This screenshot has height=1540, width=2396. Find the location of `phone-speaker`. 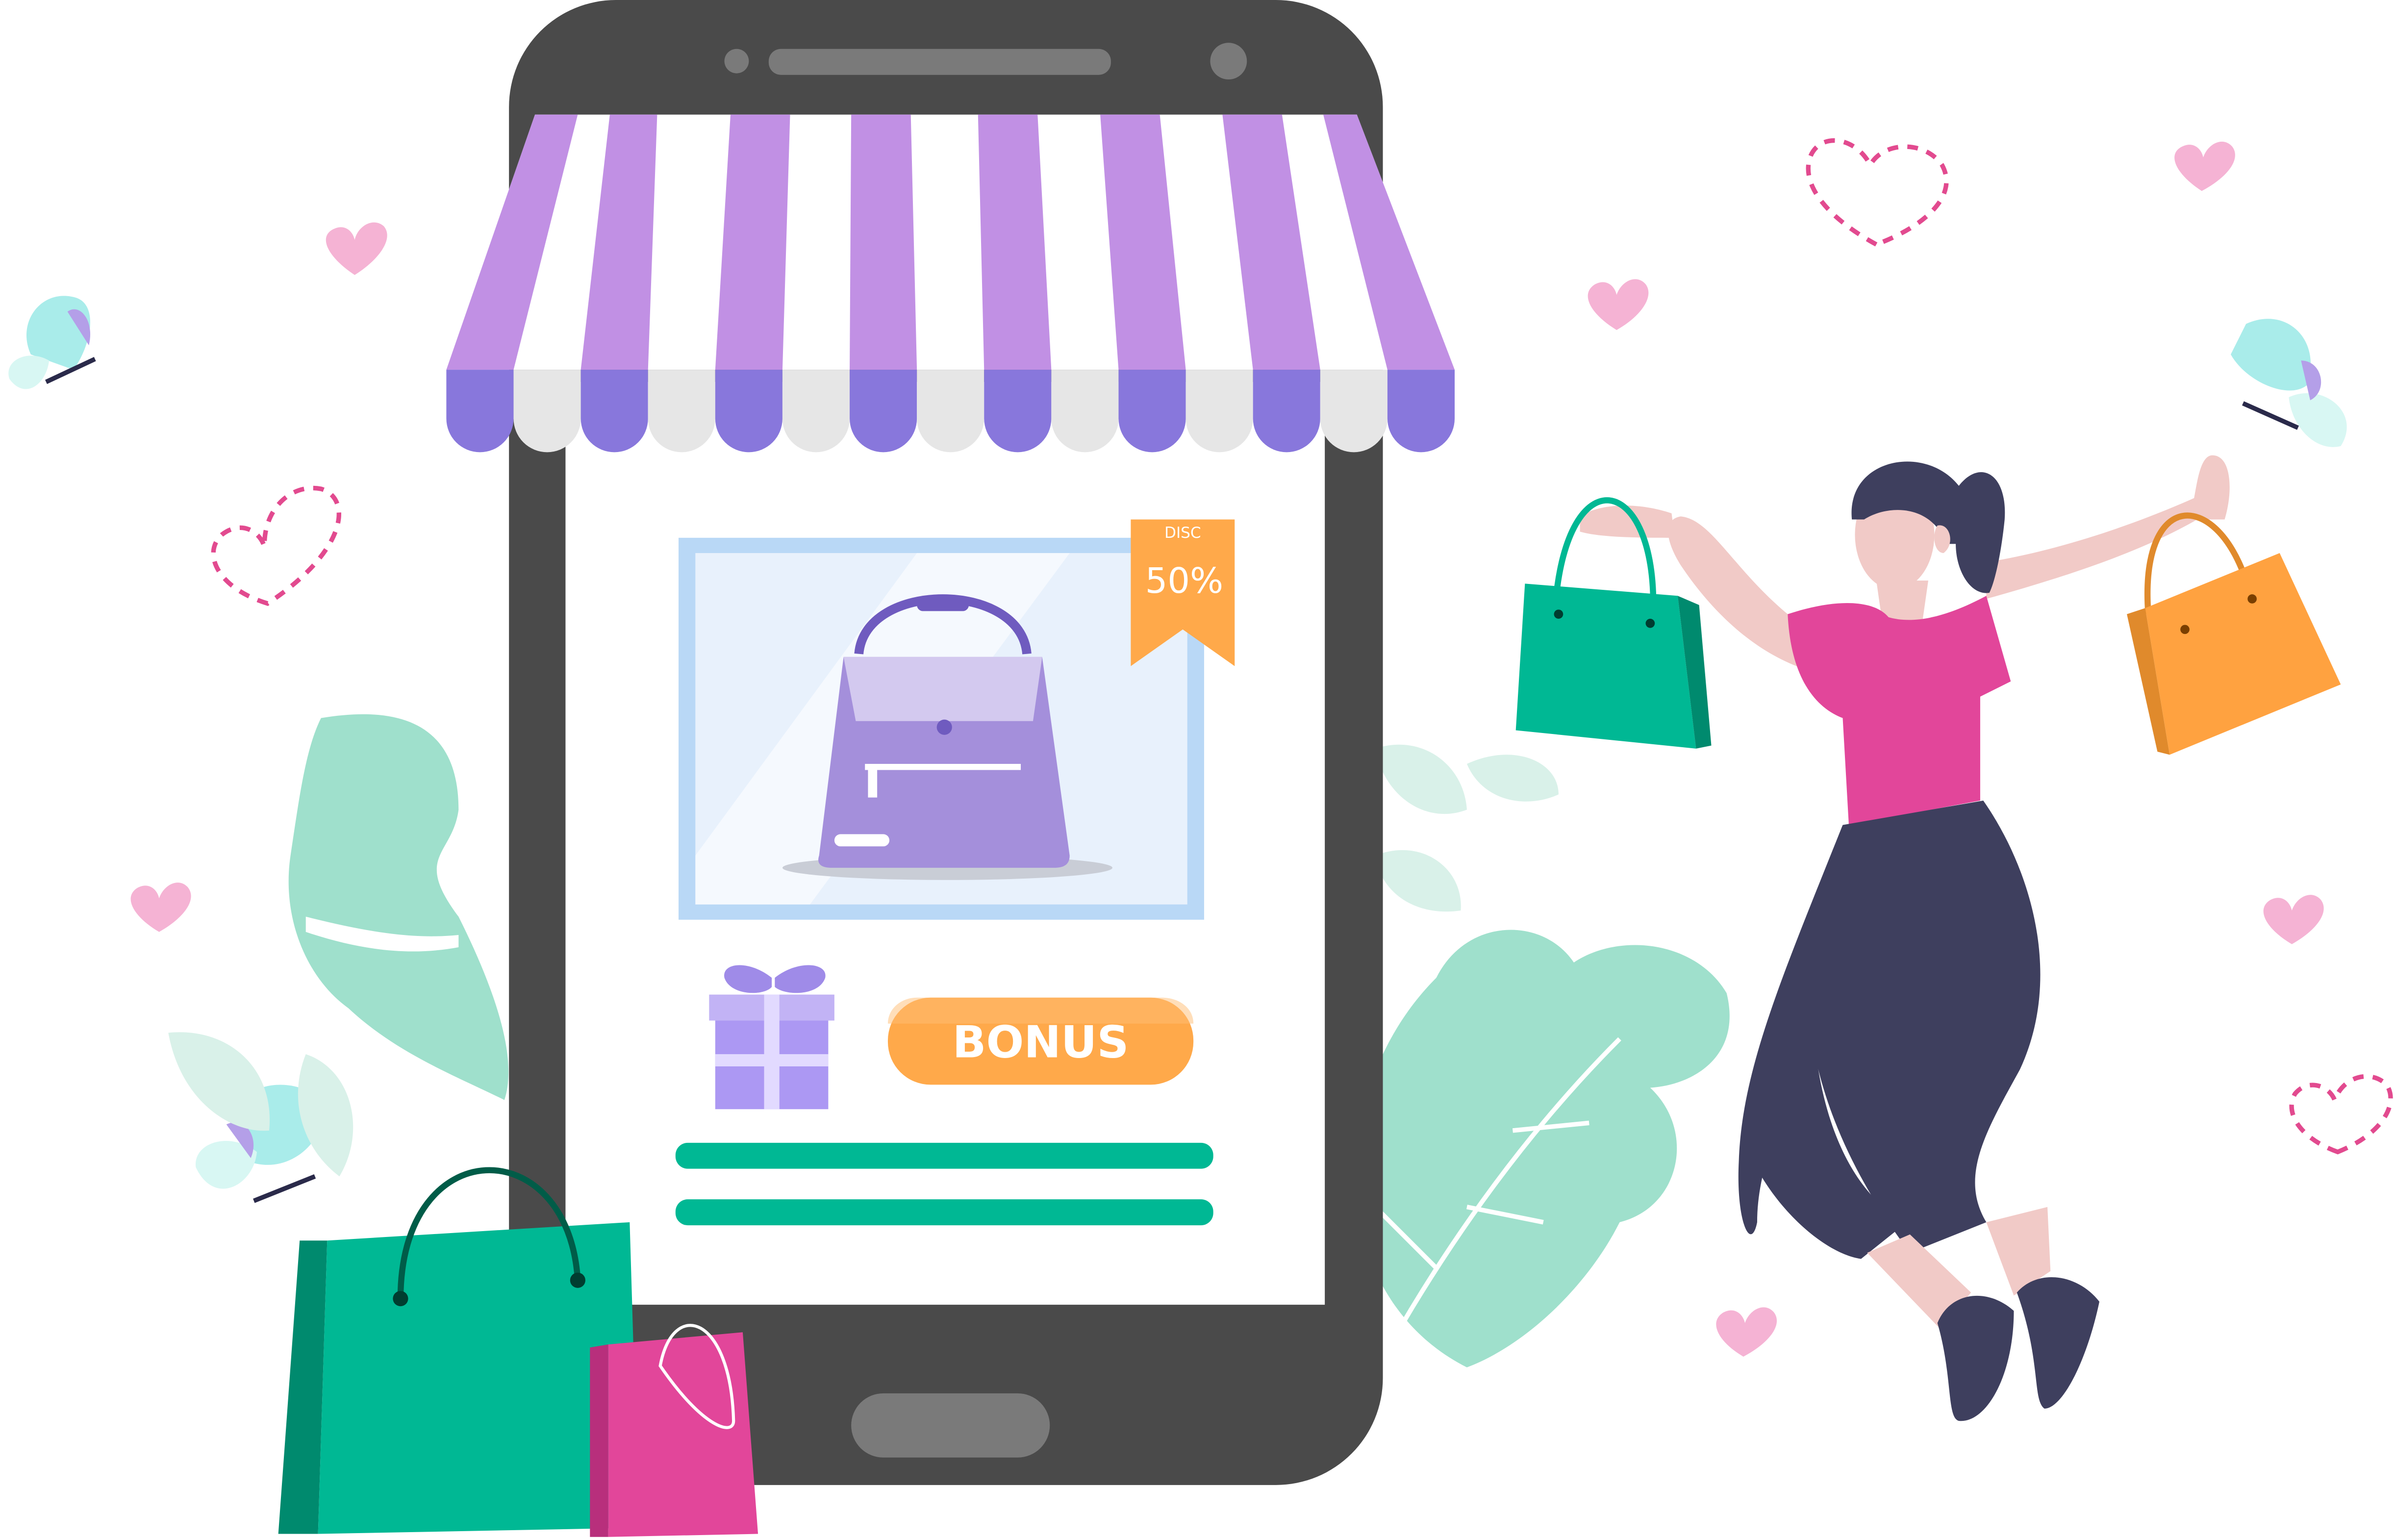

phone-speaker is located at coordinates (939, 62).